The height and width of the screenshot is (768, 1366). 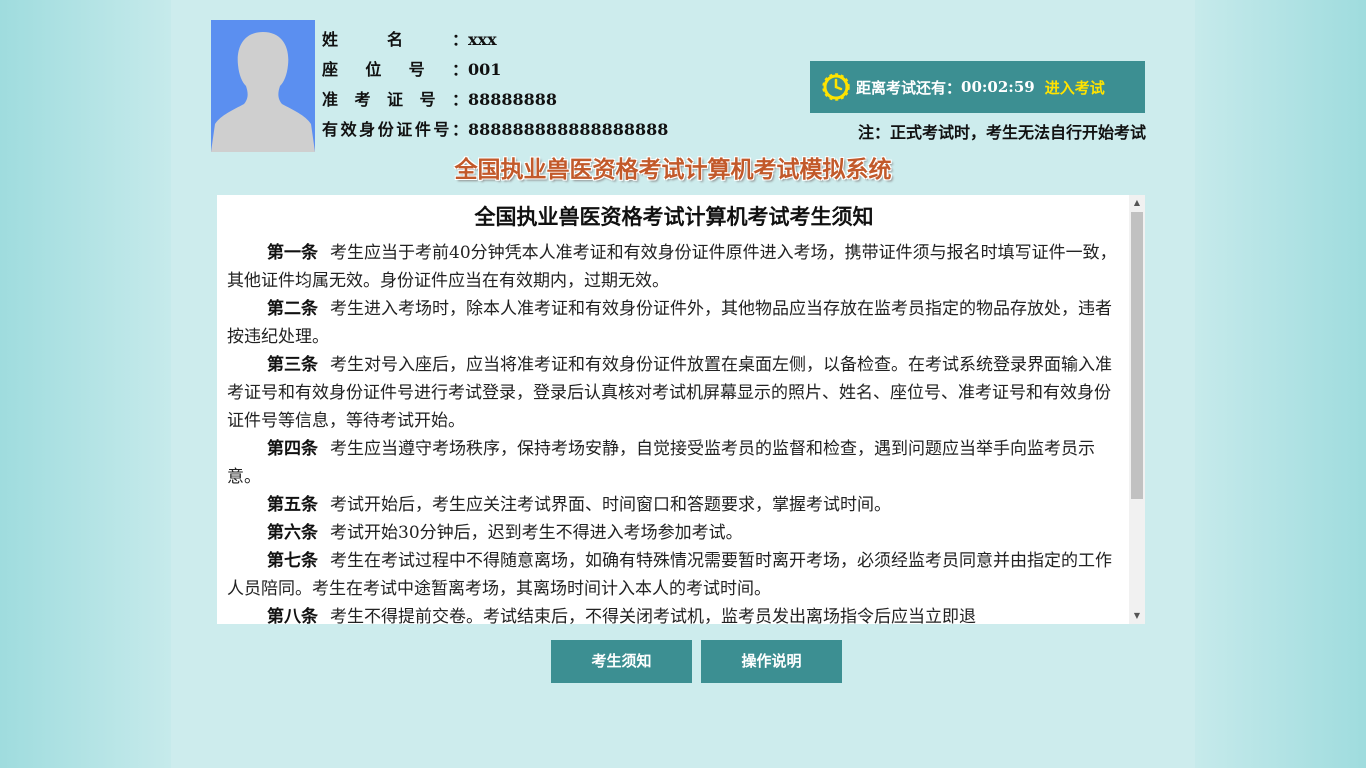 I want to click on name-row: 姓名： xxx, so click(x=495, y=43).